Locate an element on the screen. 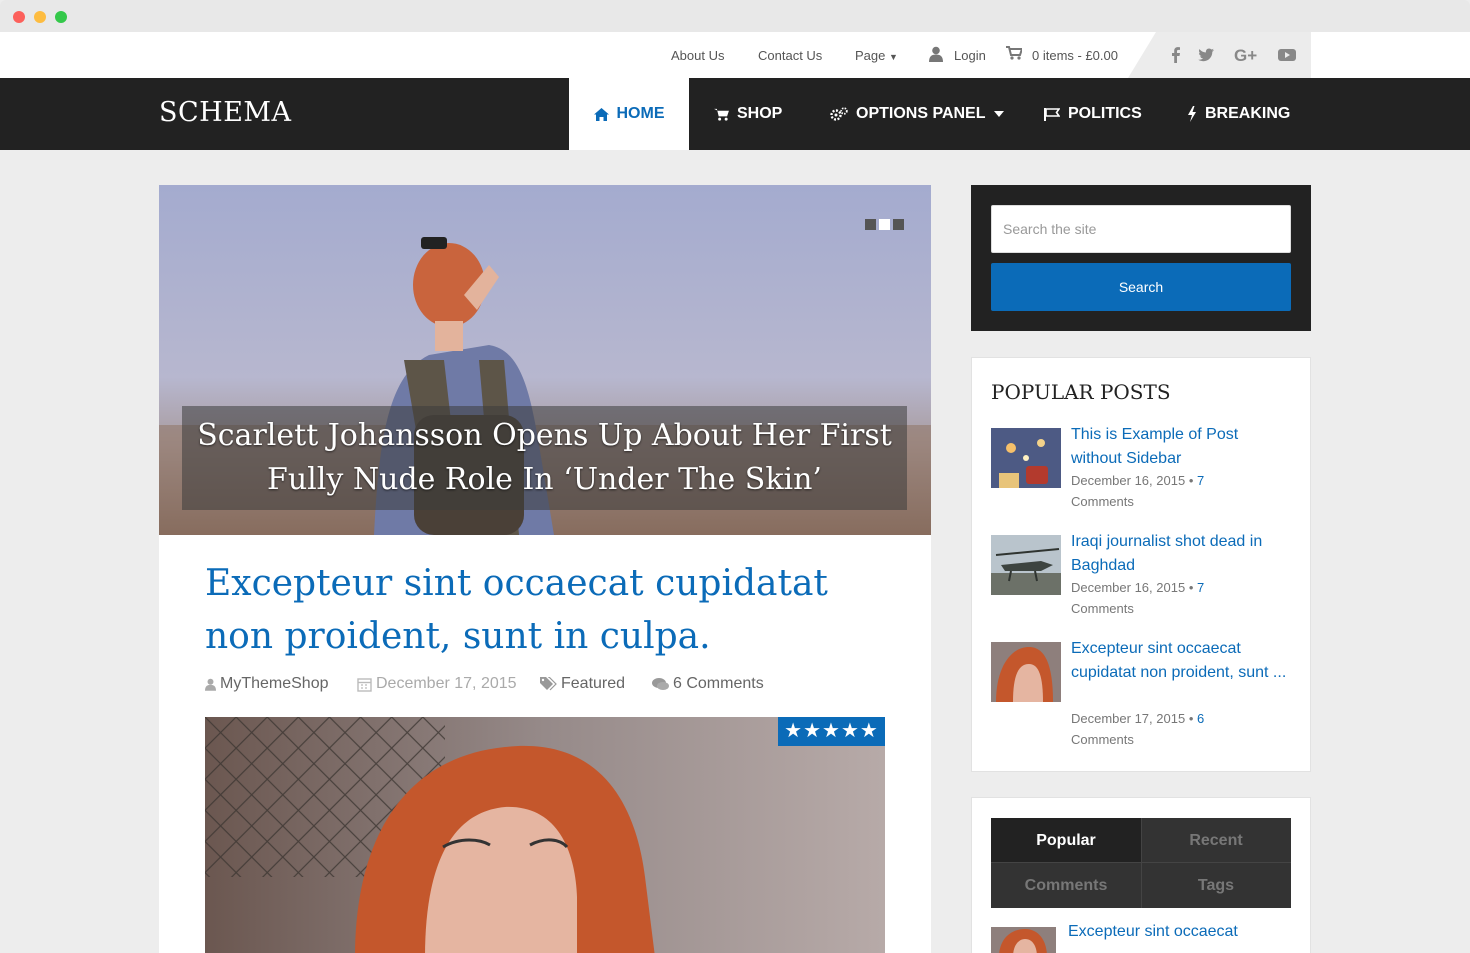  tab-post-title: Excepteur sint occaecat is located at coordinates (1153, 932).